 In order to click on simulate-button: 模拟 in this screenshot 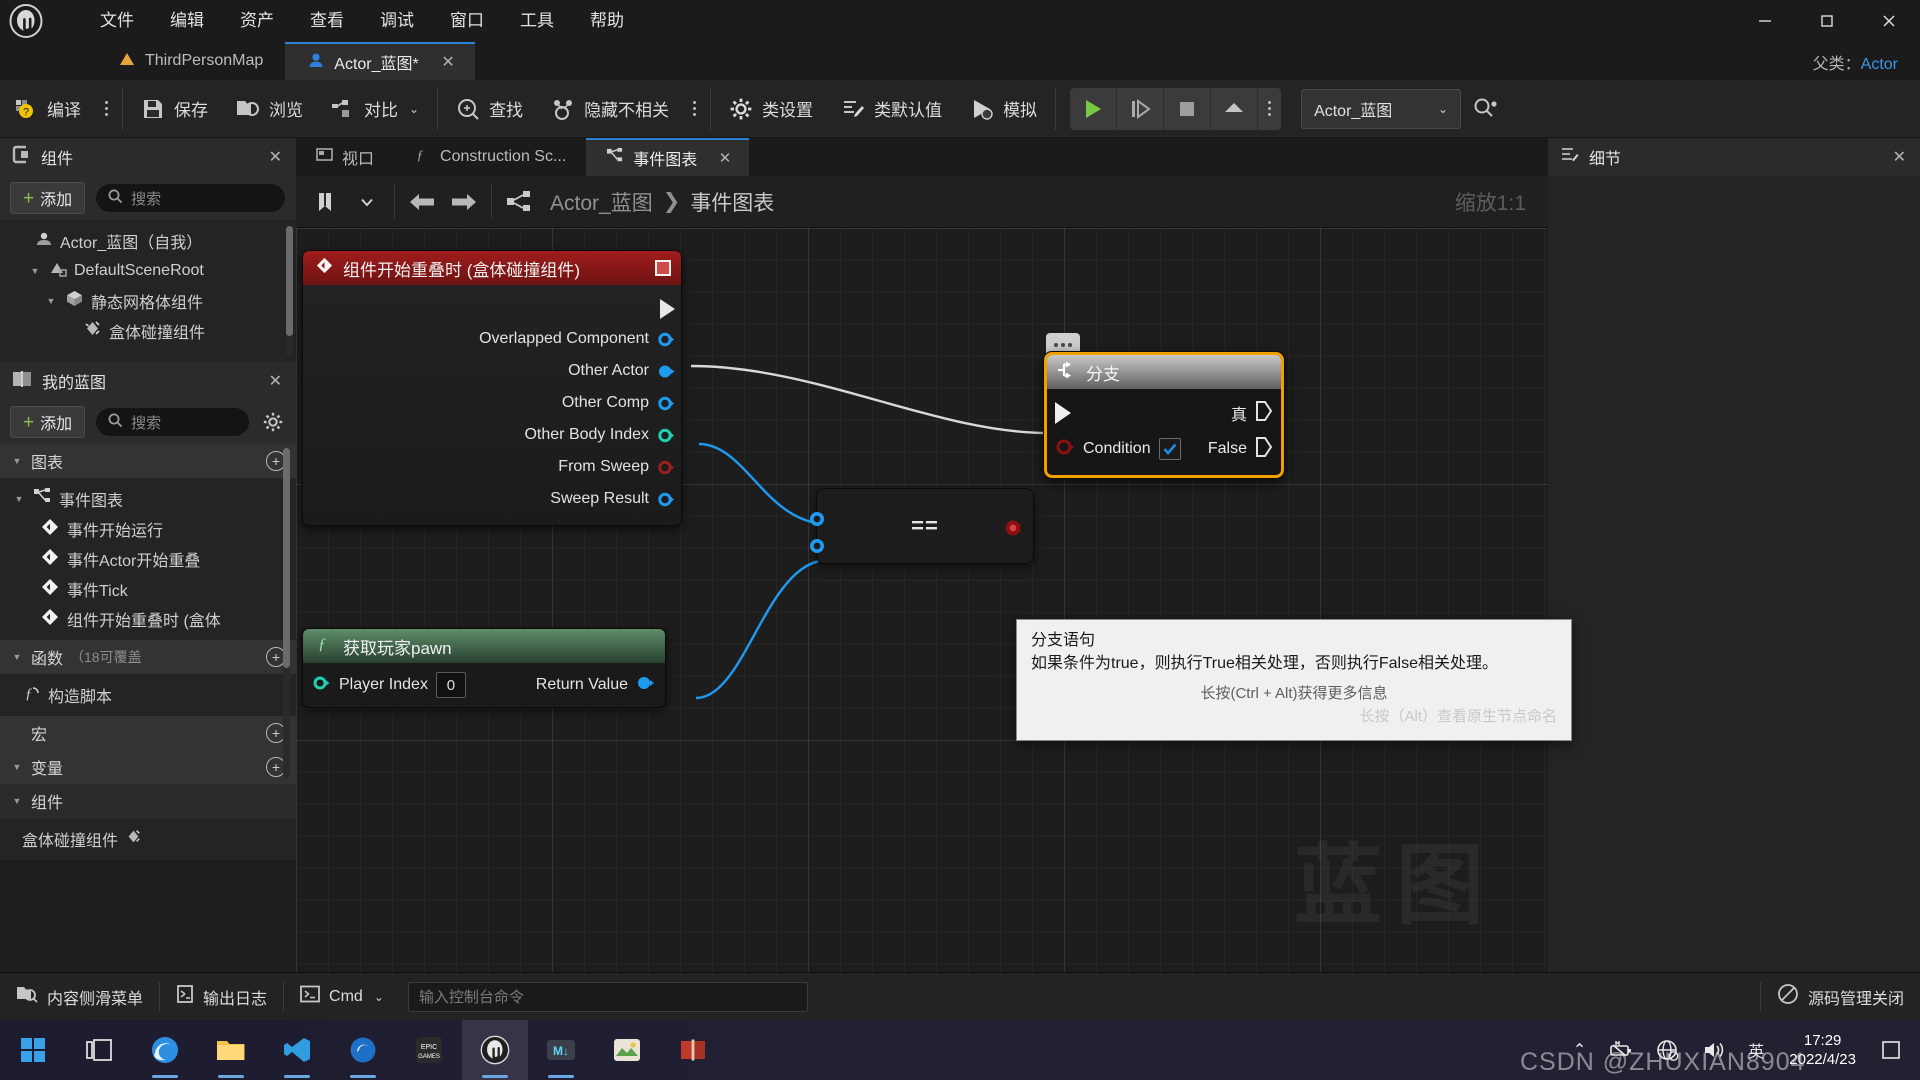, I will do `click(1003, 109)`.